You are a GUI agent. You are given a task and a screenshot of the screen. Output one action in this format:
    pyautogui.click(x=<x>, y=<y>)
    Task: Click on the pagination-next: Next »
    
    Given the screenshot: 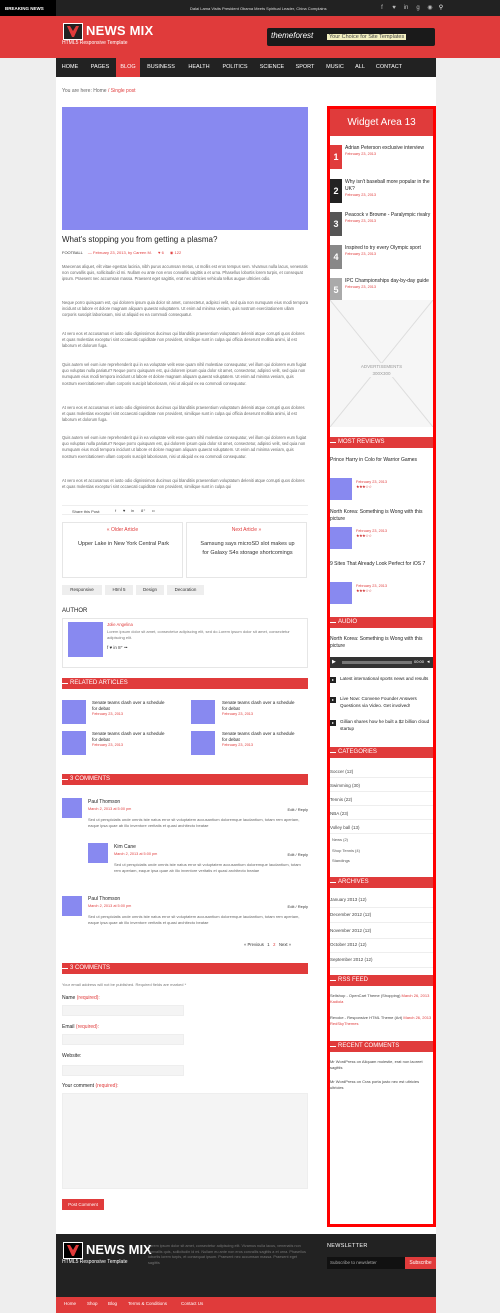 What is the action you would take?
    pyautogui.click(x=285, y=944)
    